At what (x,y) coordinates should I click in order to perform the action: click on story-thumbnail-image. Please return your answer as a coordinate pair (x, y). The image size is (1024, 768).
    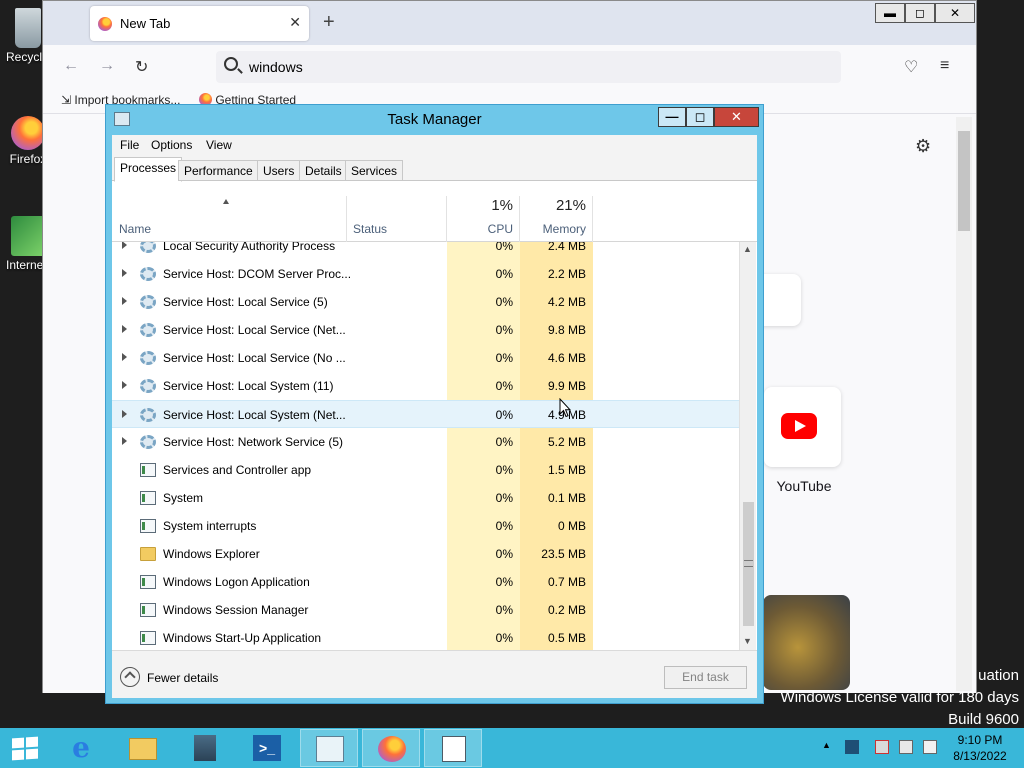
    Looking at the image, I should click on (806, 642).